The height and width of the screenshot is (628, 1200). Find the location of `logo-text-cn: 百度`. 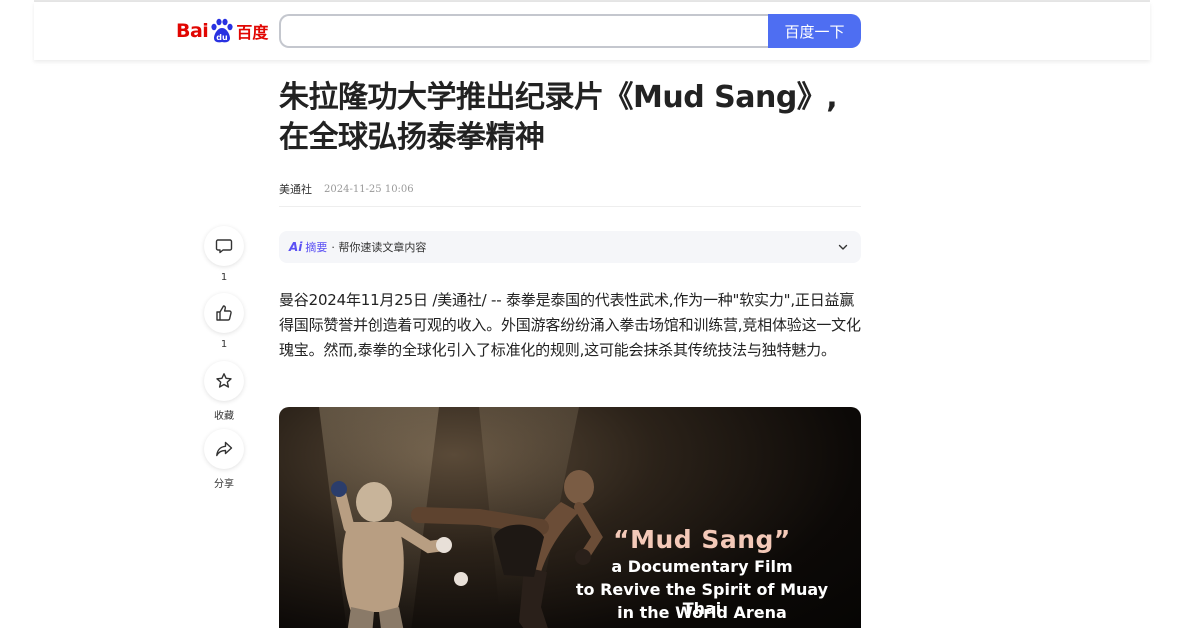

logo-text-cn: 百度 is located at coordinates (252, 32).